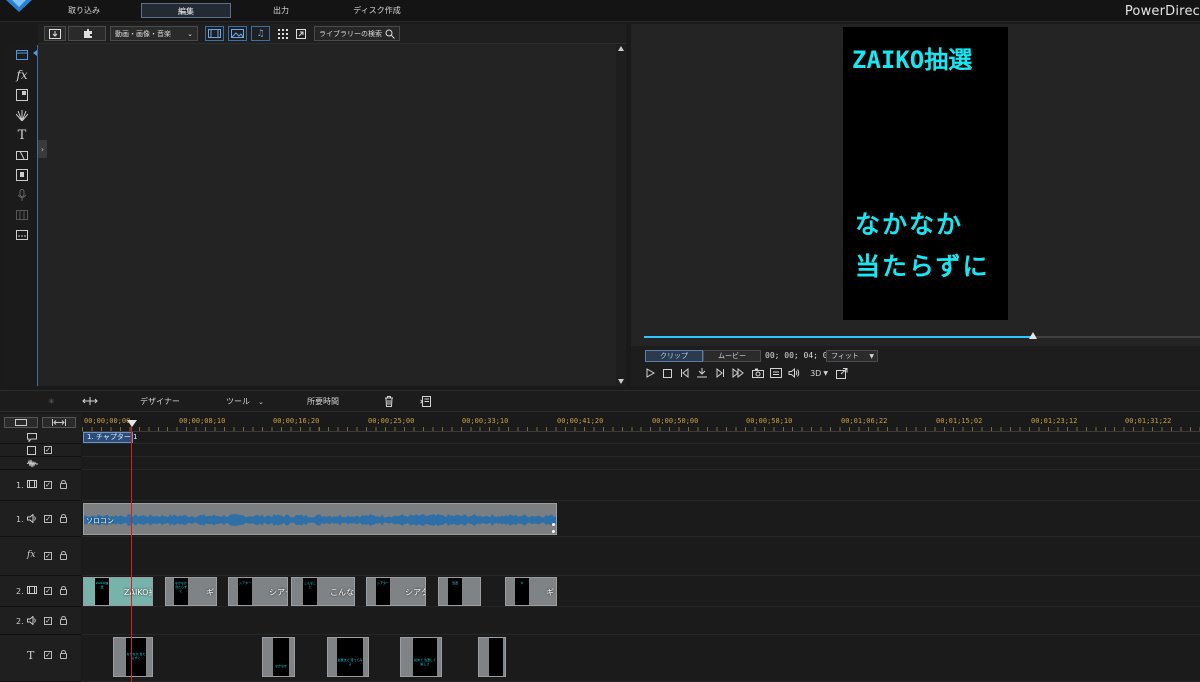  What do you see at coordinates (186, 10) in the screenshot?
I see `tab-edit: 編集` at bounding box center [186, 10].